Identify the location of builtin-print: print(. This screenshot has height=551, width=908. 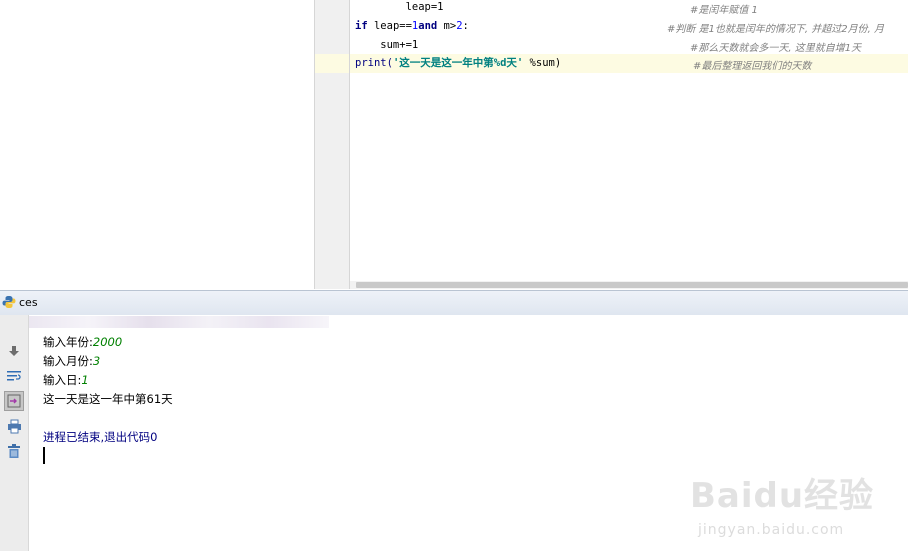
(374, 63).